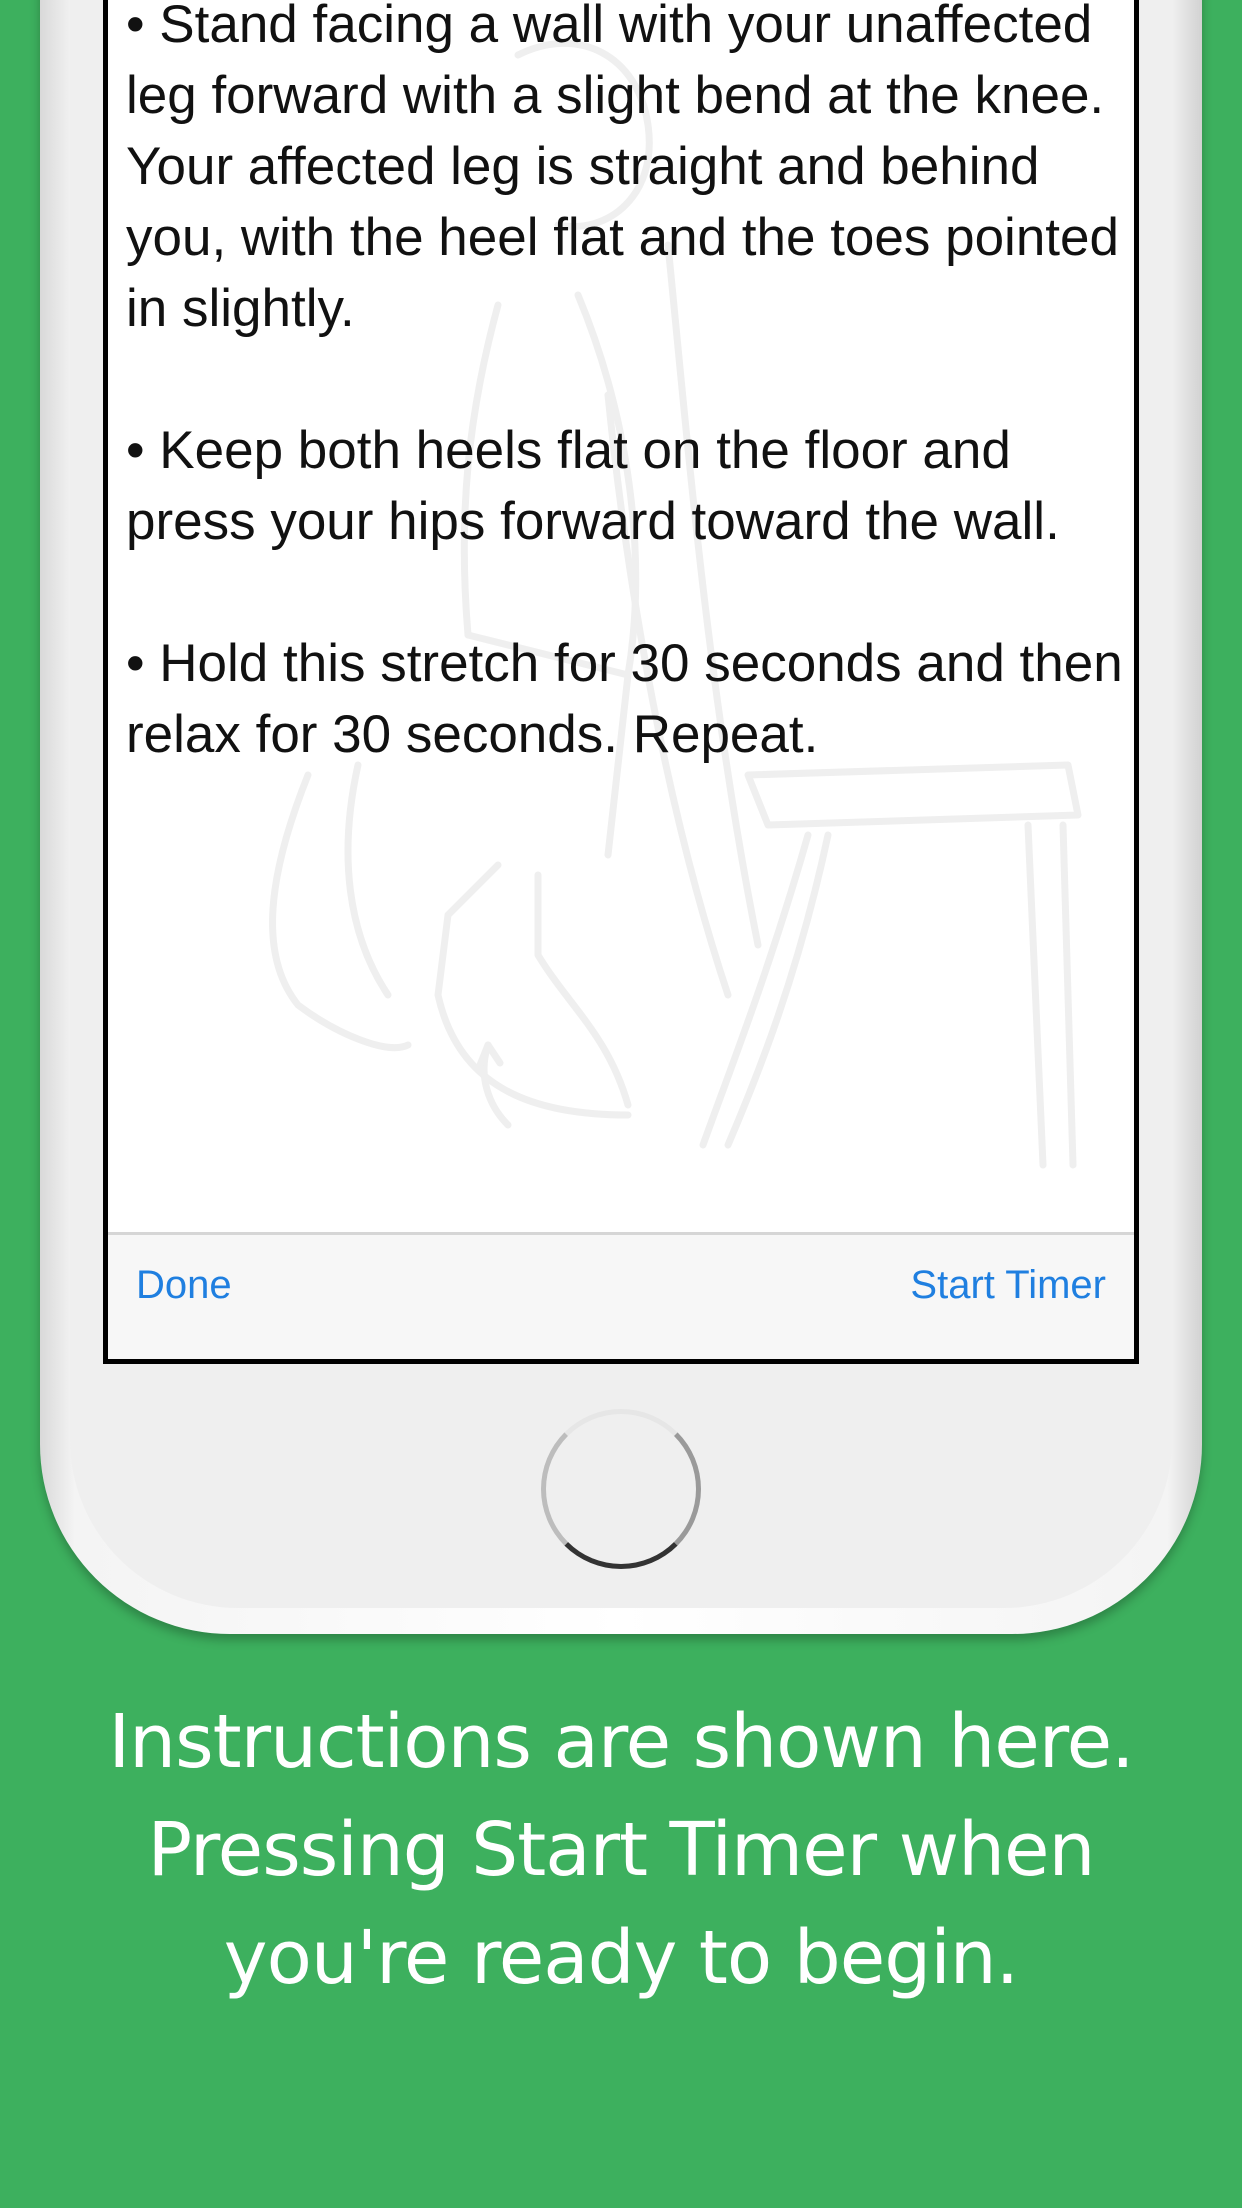 Image resolution: width=1242 pixels, height=2208 pixels. What do you see at coordinates (621, 1958) in the screenshot?
I see `caption-line-3: you're ready to begin.` at bounding box center [621, 1958].